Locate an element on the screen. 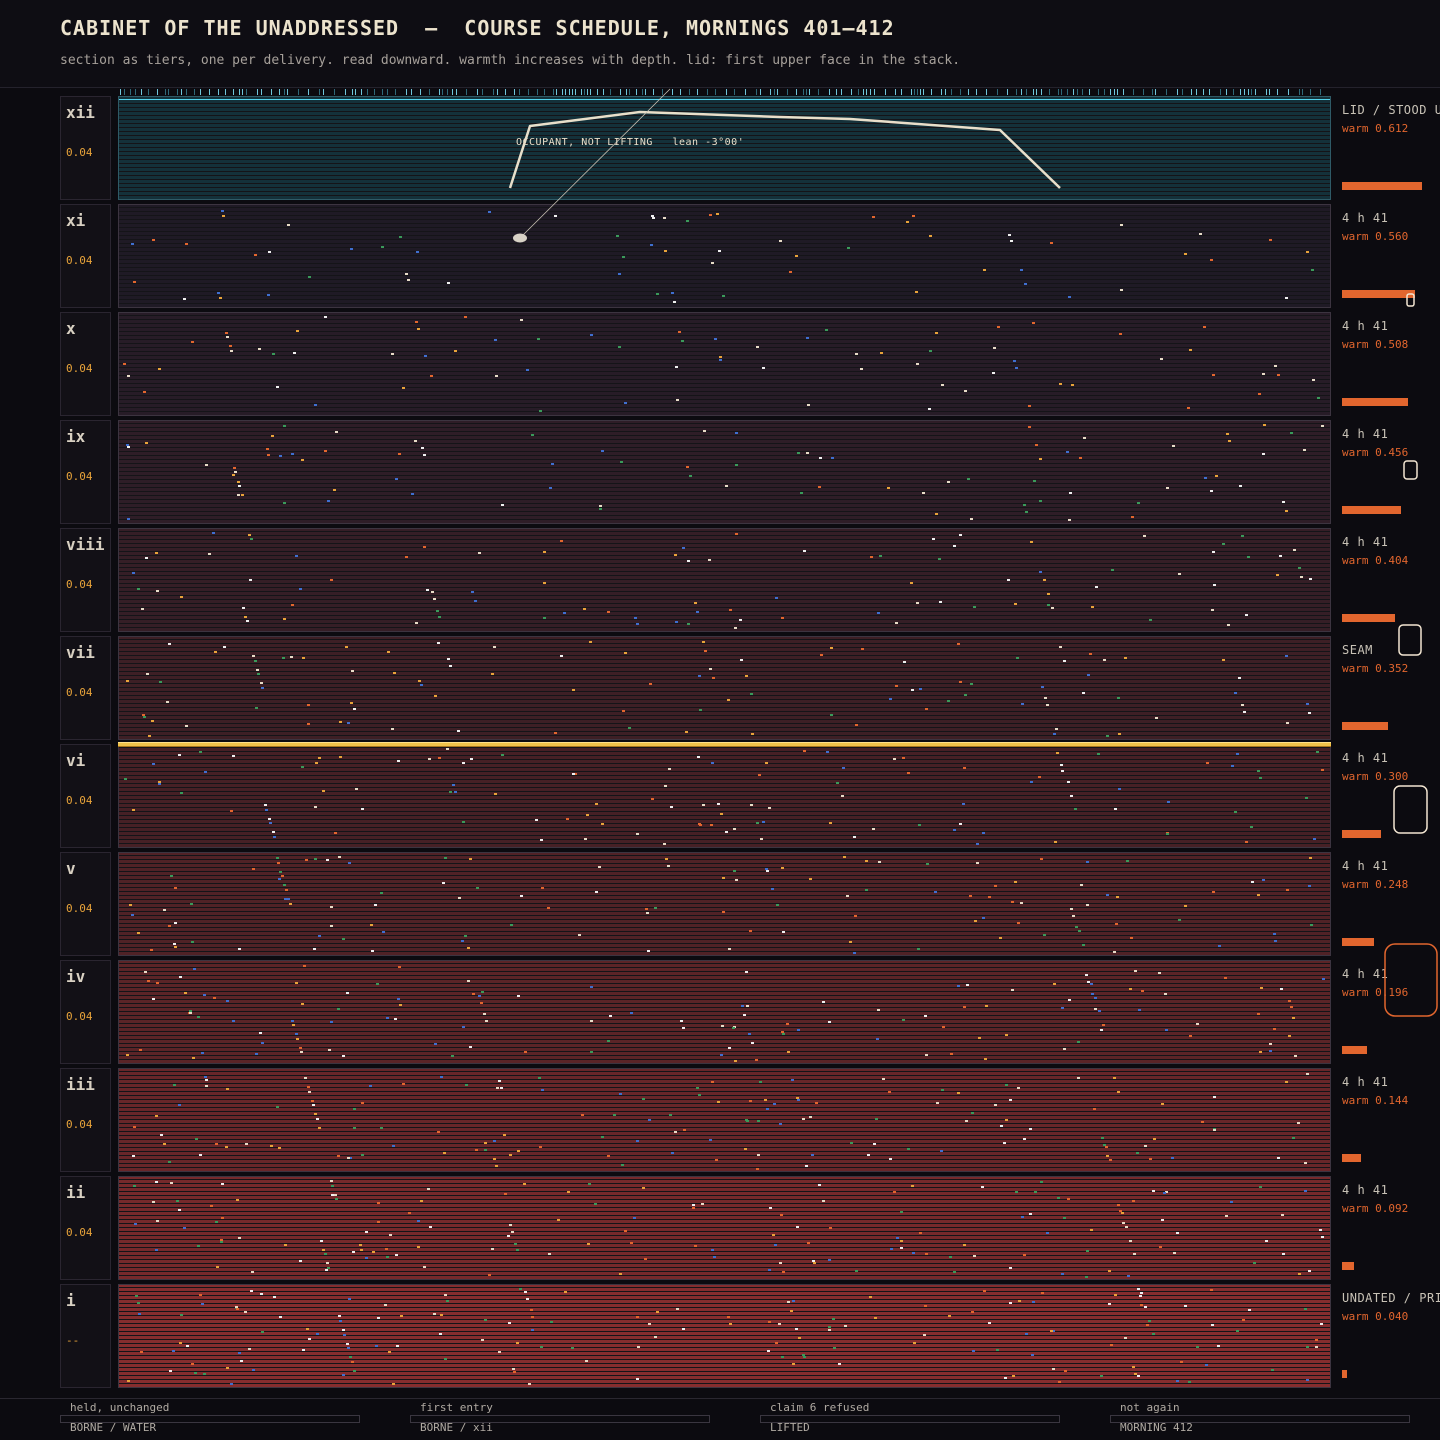 The width and height of the screenshot is (1440, 1440). tier-band-xii is located at coordinates (724, 148).